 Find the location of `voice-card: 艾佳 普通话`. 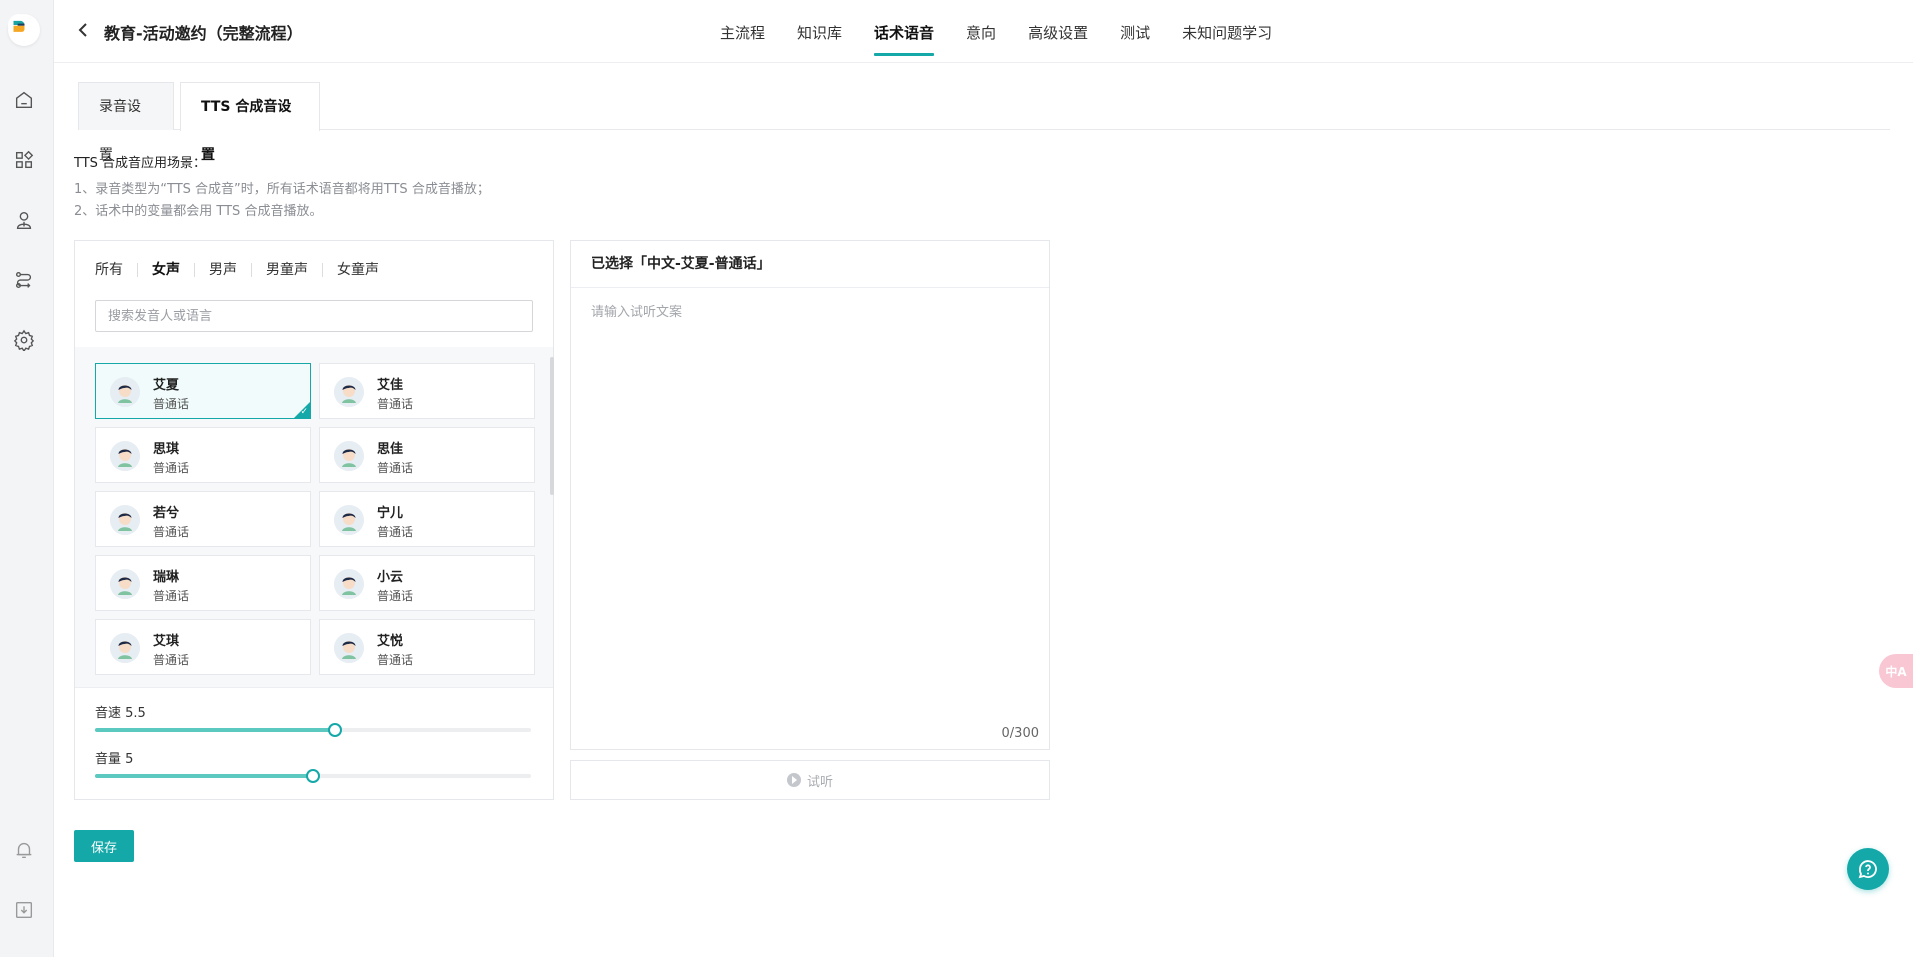

voice-card: 艾佳 普通话 is located at coordinates (427, 391).